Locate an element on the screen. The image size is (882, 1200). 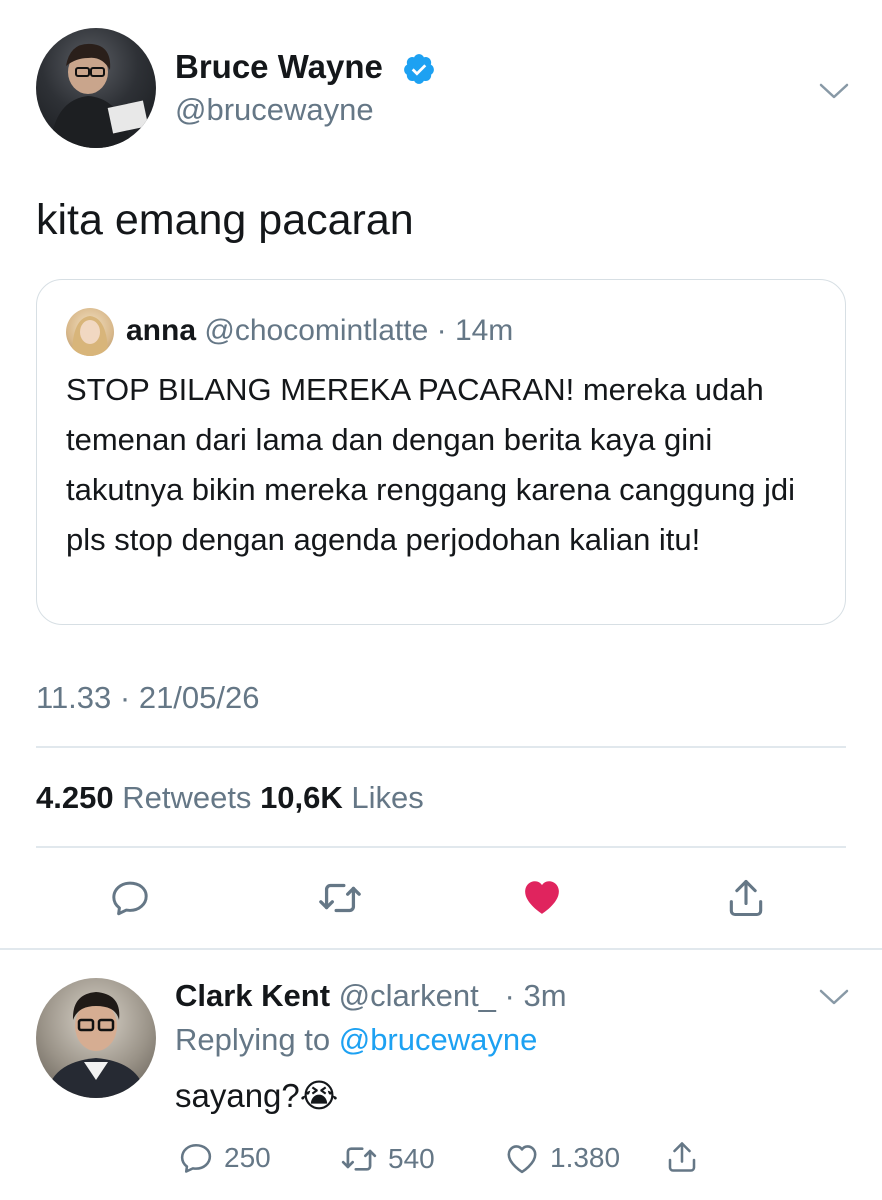
replying-to-line: Replying to @brucewayne is located at coordinates (356, 1040).